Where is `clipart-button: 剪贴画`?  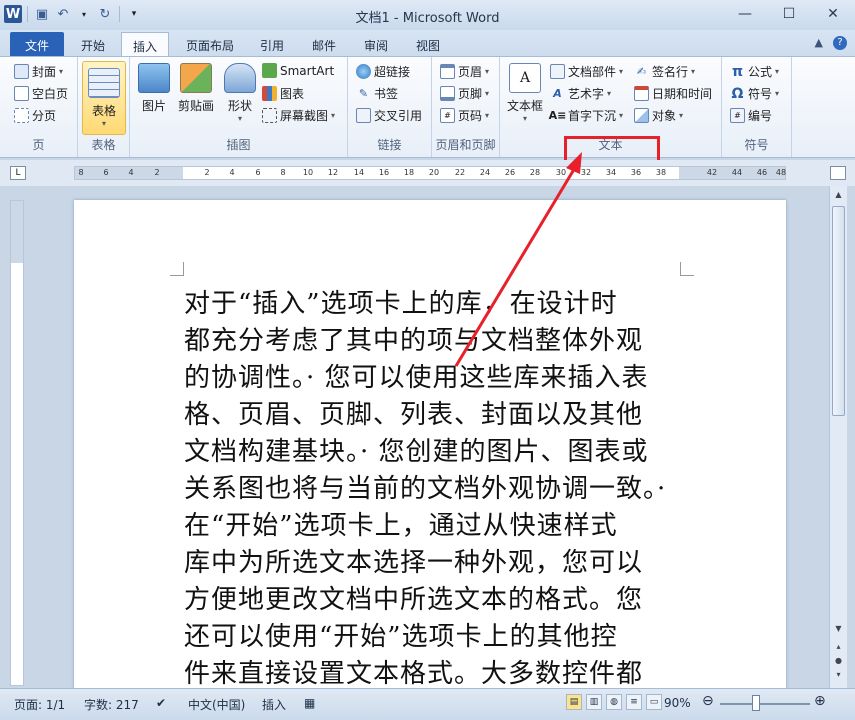 clipart-button: 剪贴画 is located at coordinates (196, 88).